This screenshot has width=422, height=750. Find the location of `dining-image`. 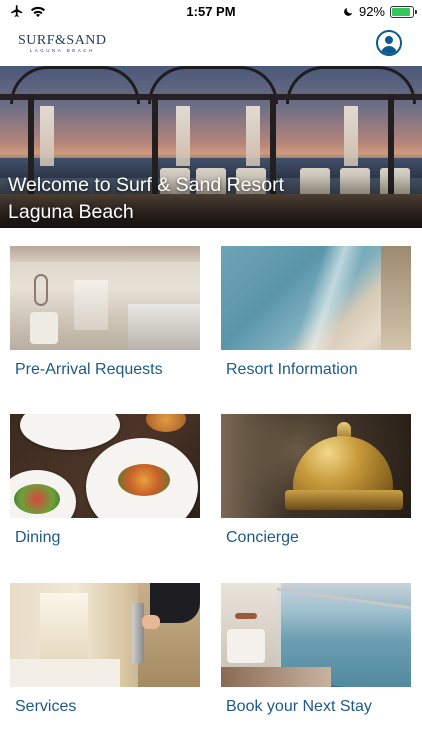

dining-image is located at coordinates (105, 466).